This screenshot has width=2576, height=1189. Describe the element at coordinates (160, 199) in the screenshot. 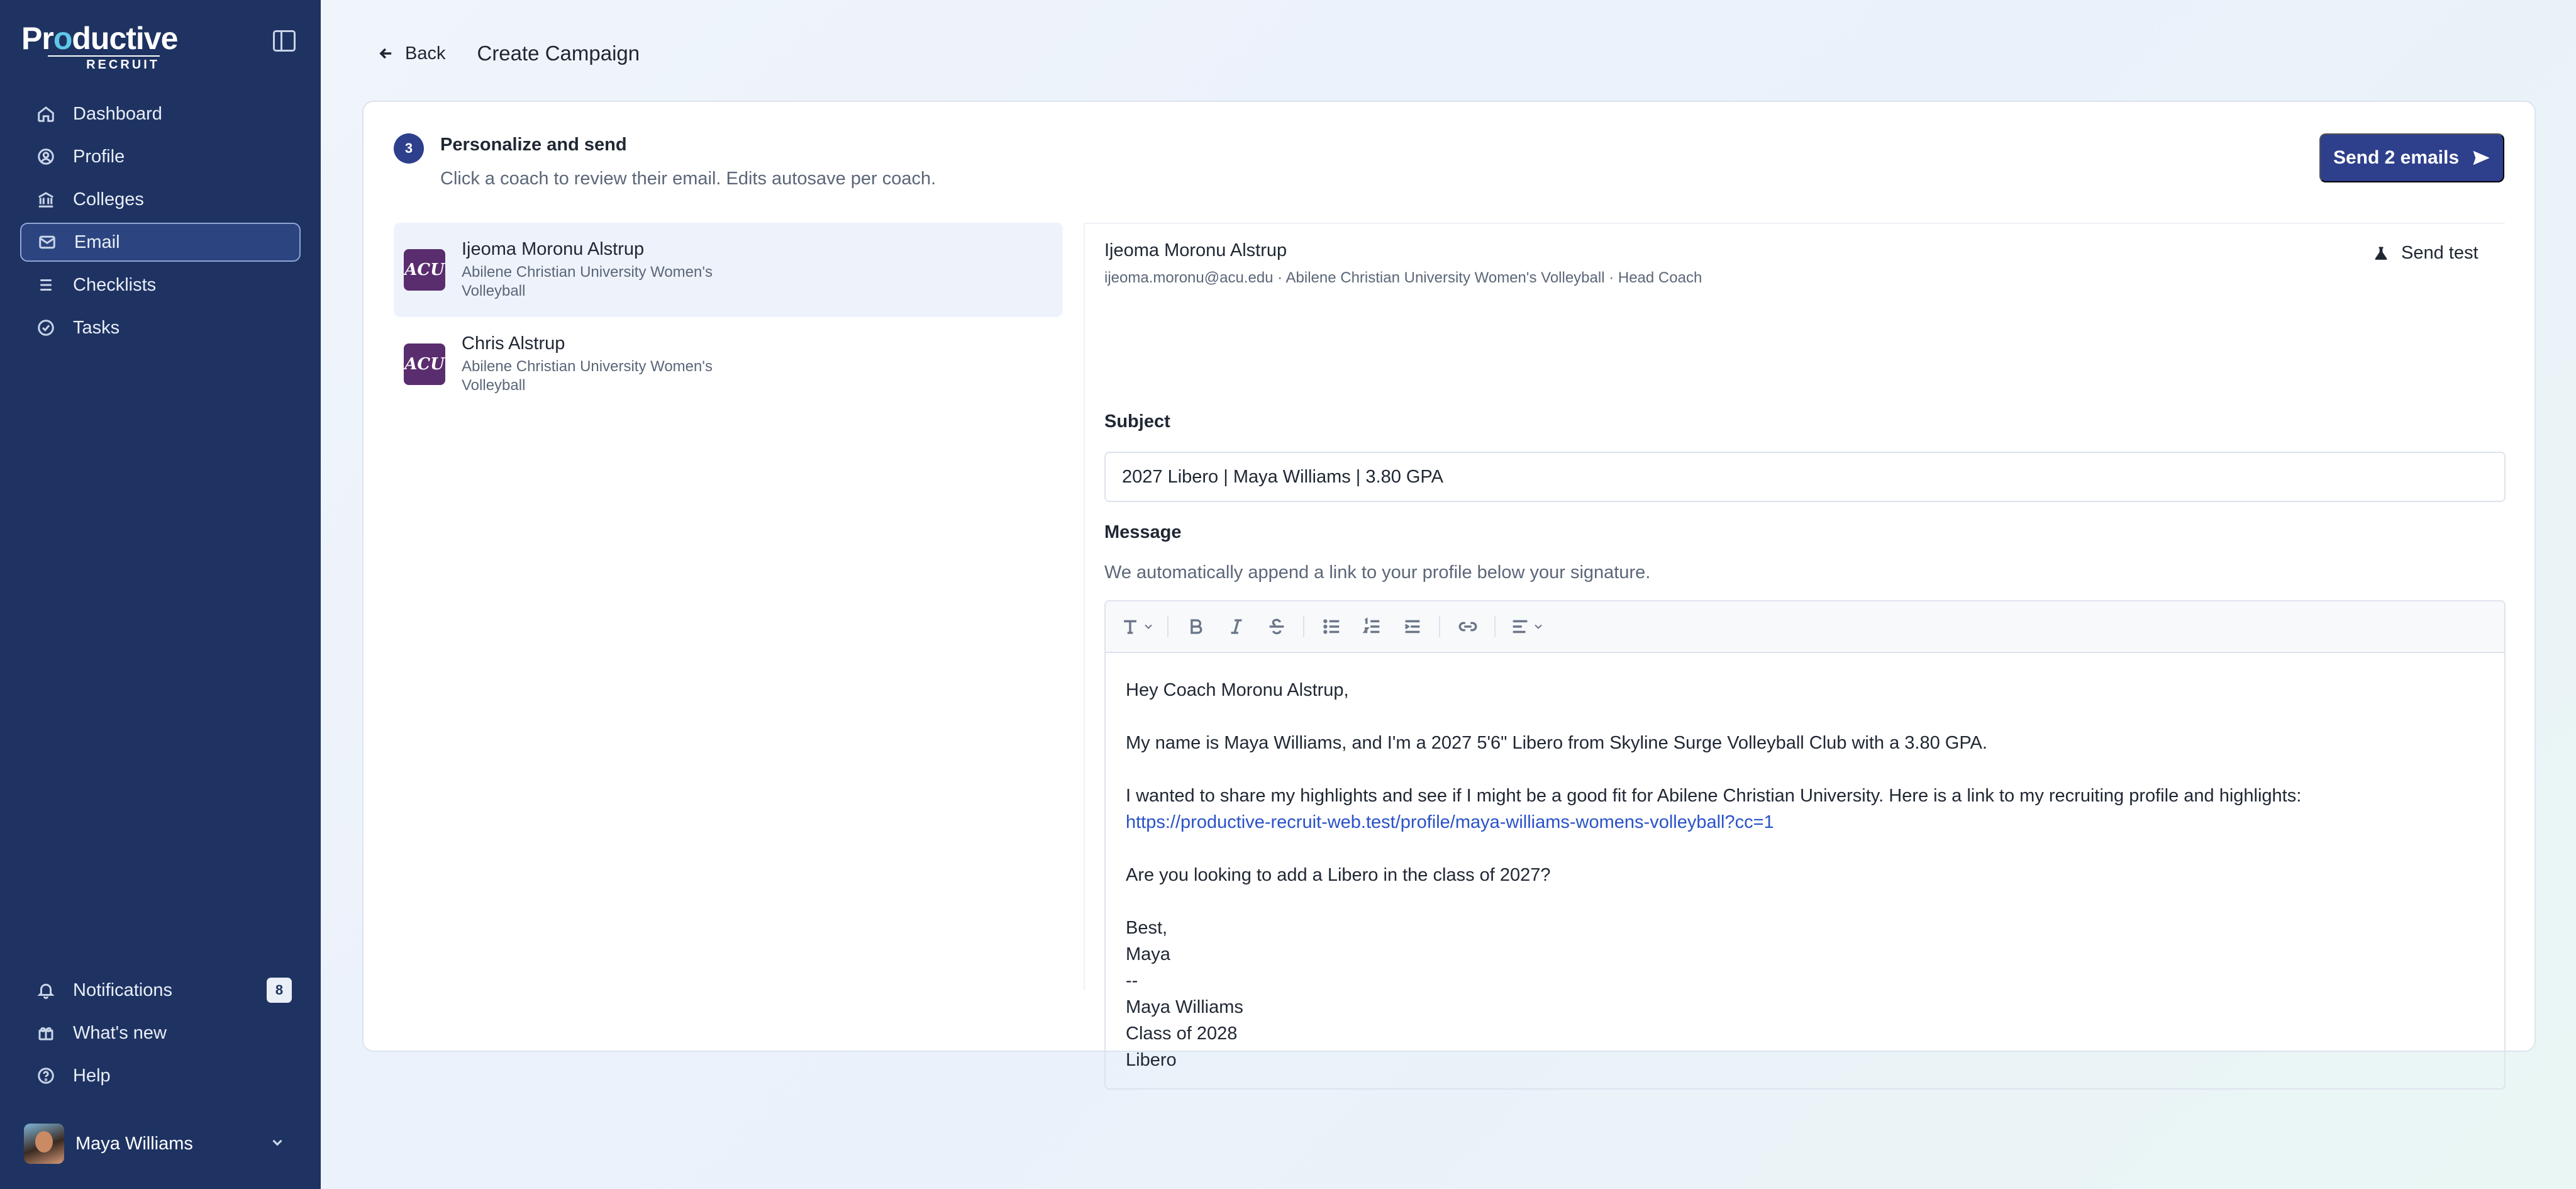

I see `sidebar-item-colleges: Colleges` at that location.